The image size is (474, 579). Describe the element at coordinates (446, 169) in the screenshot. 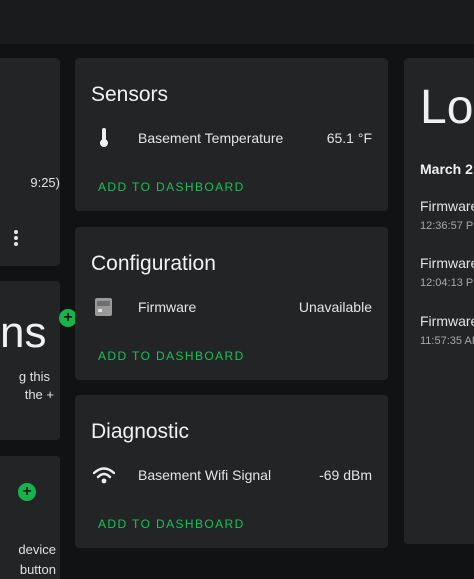

I see `logbook-date: March 2` at that location.